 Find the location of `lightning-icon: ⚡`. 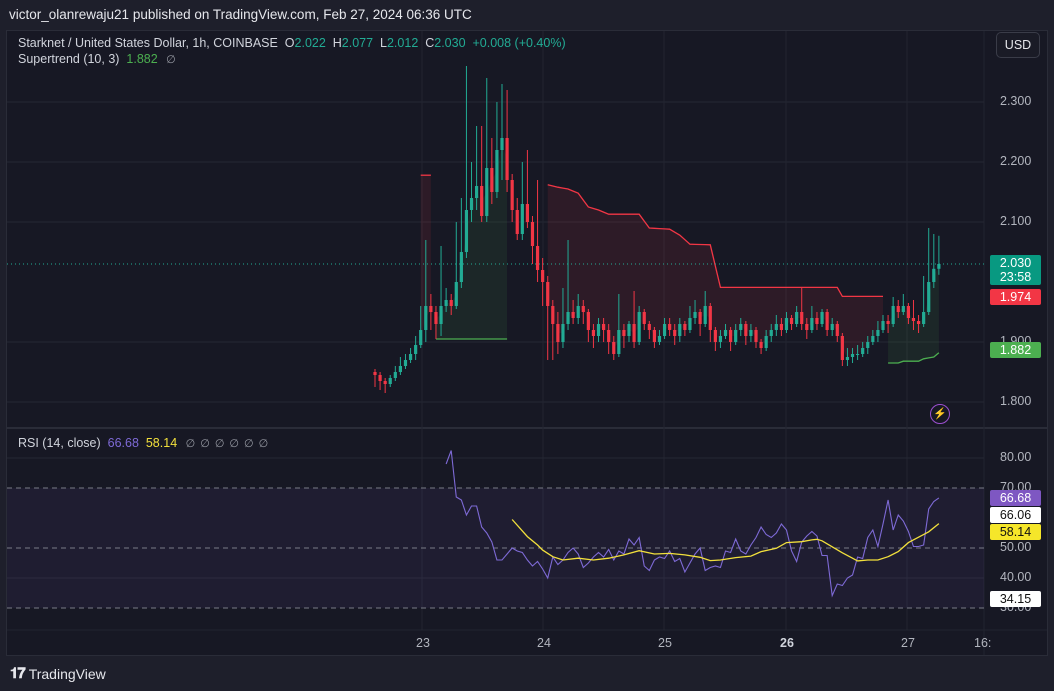

lightning-icon: ⚡ is located at coordinates (940, 414).